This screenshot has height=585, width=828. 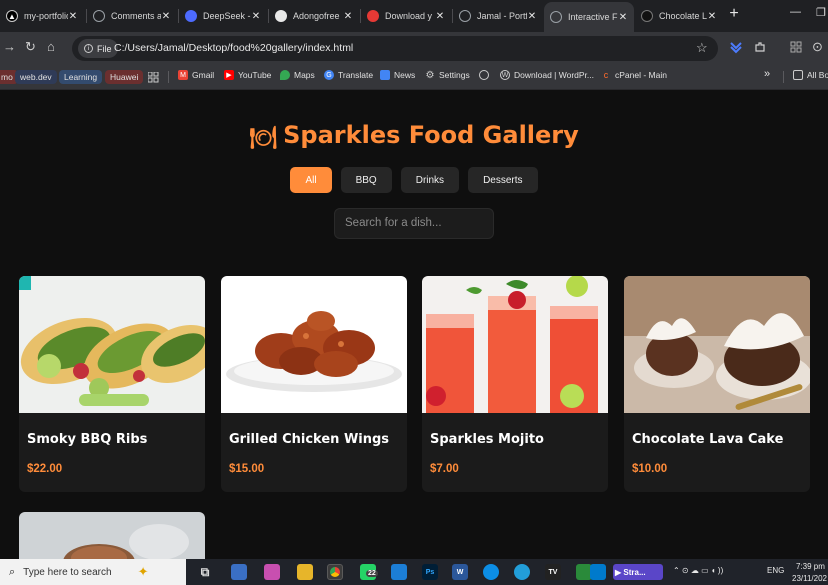 I want to click on bookmark-youtube: ▶ YouTube, so click(x=247, y=75).